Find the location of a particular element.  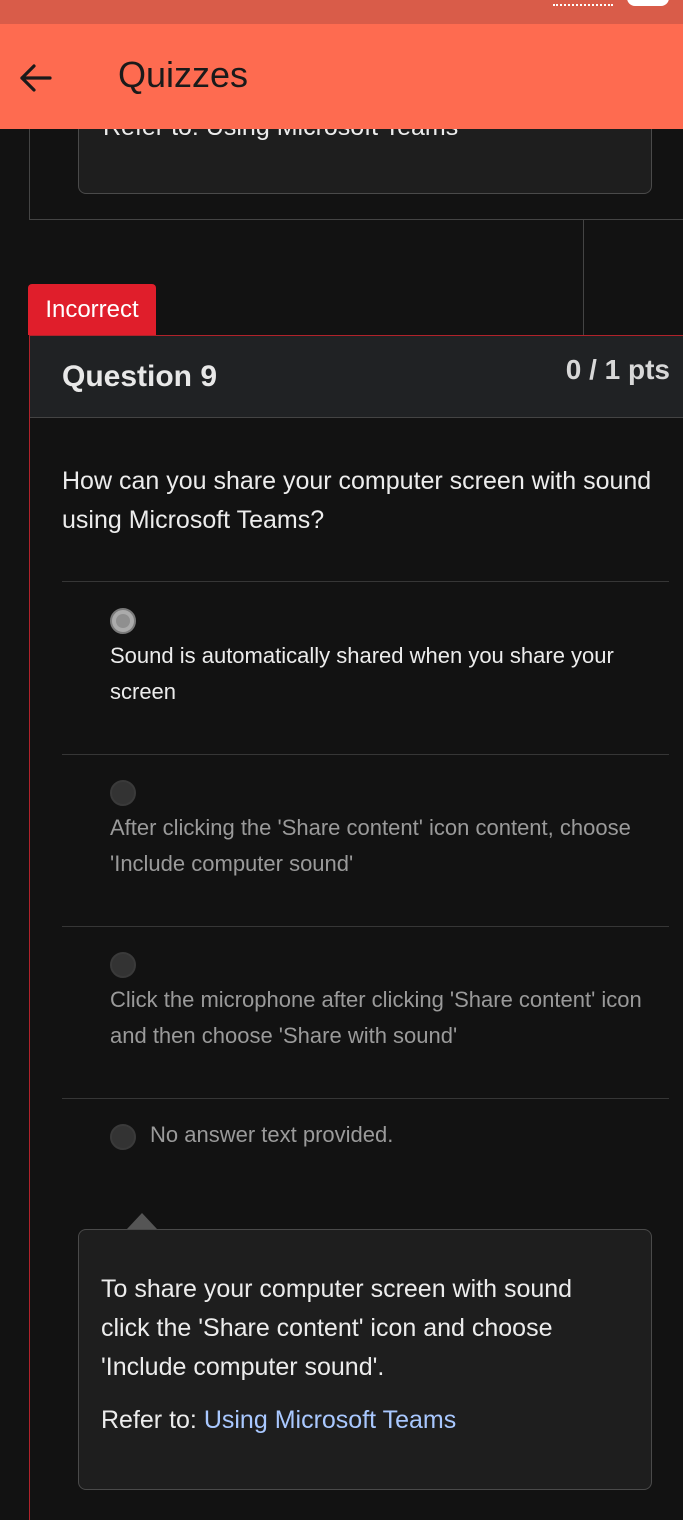

question-header: Question 9 0 / 1 pts is located at coordinates (356, 377).